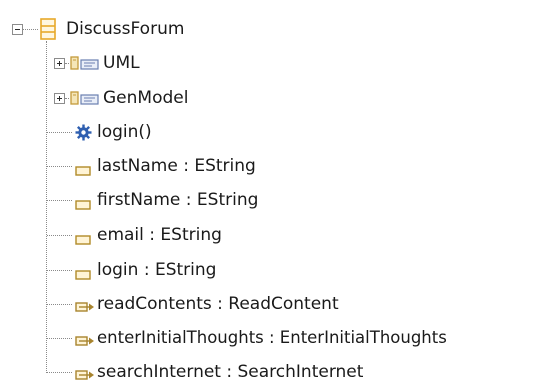 The image size is (535, 389). What do you see at coordinates (267, 200) in the screenshot?
I see `tree-item-attribute-firstname: firstName : EString` at bounding box center [267, 200].